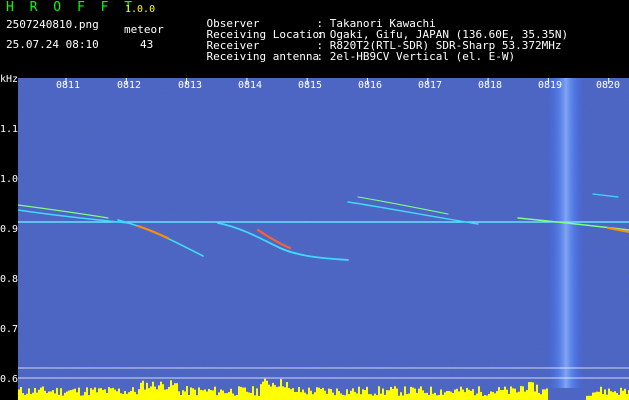  Describe the element at coordinates (310, 85) in the screenshot. I see `x-tick-0815: 0815` at that location.